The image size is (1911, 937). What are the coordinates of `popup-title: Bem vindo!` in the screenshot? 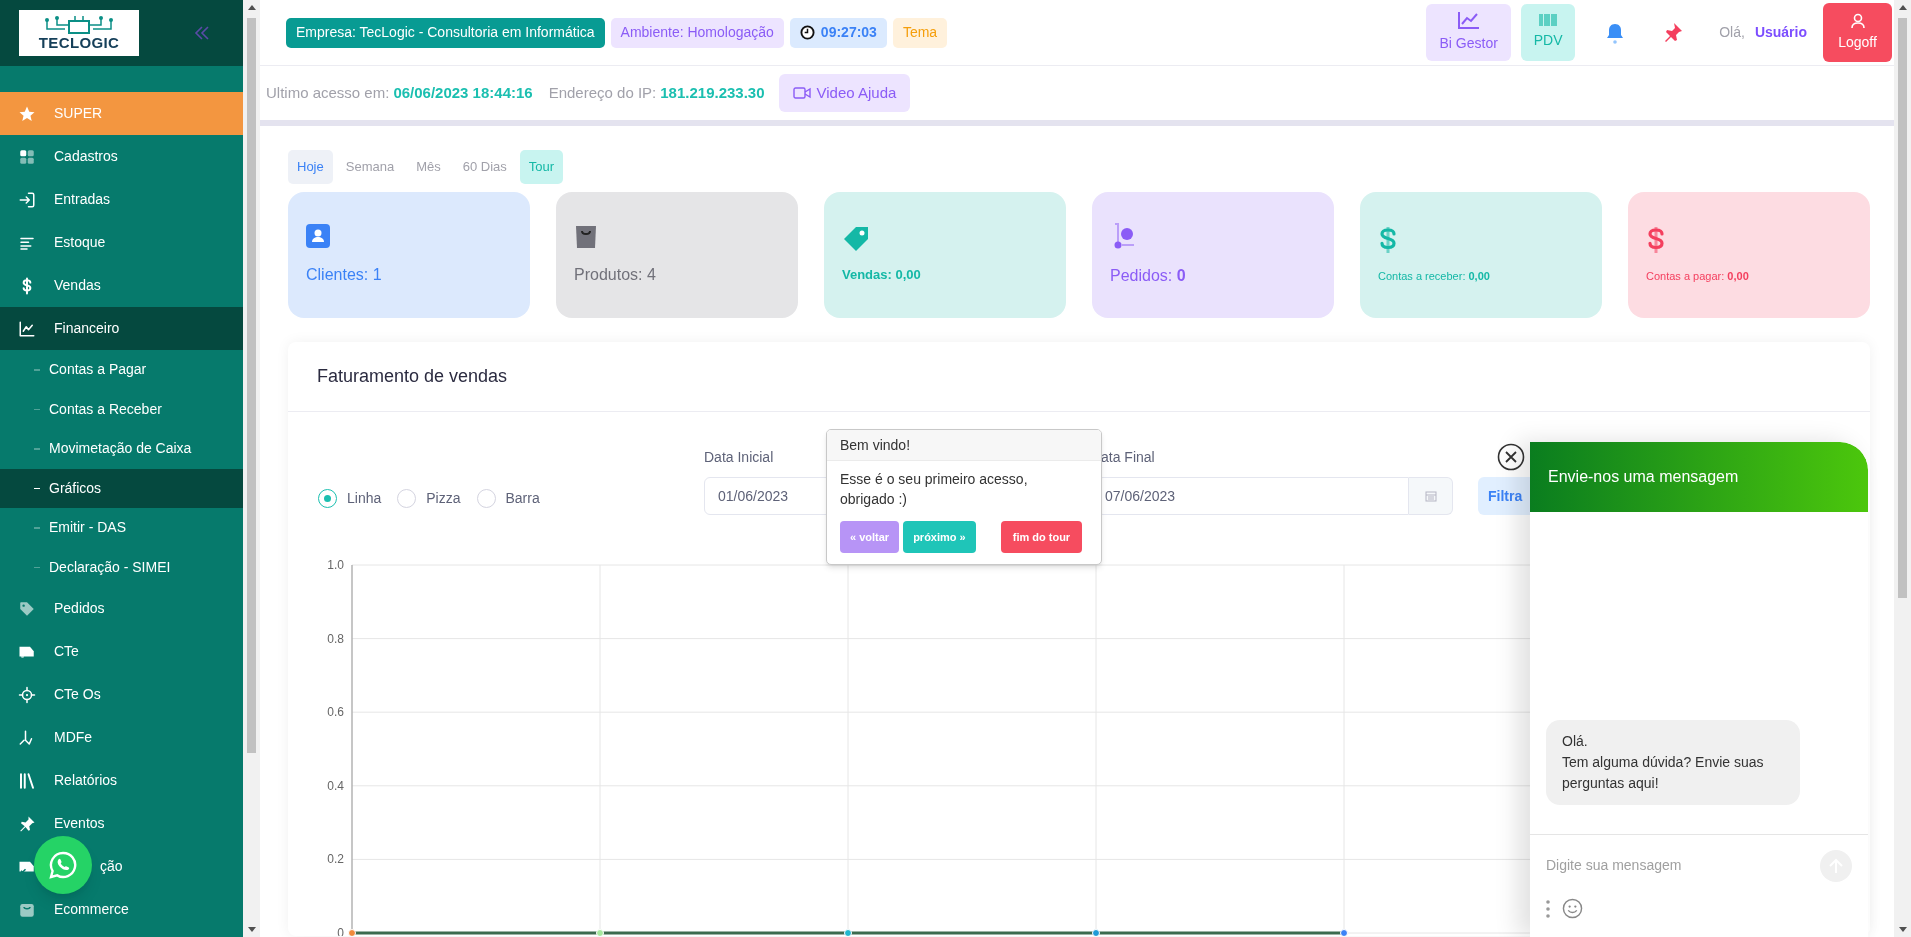 It's located at (875, 445).